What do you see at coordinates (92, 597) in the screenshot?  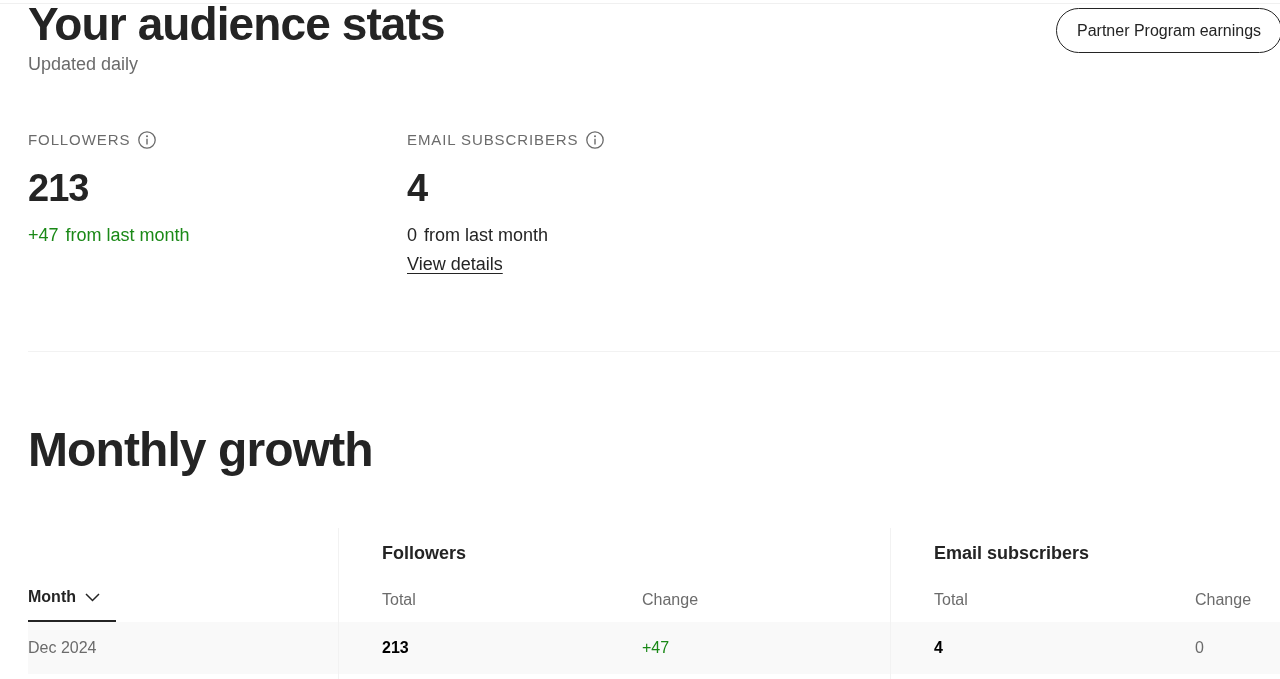 I see `chevron-down-icon` at bounding box center [92, 597].